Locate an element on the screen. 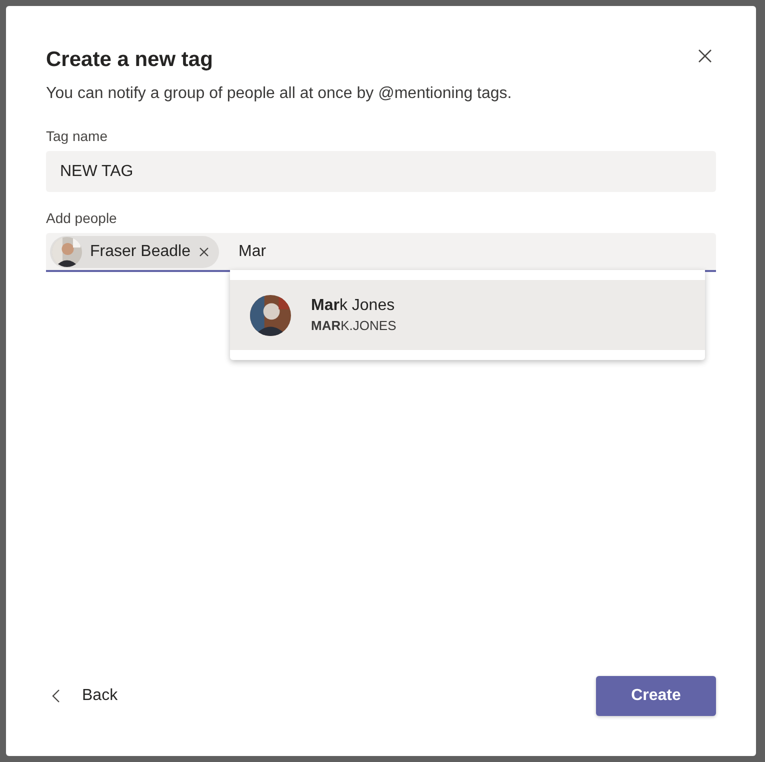 Image resolution: width=765 pixels, height=762 pixels. tag-name-field: NEW TAG is located at coordinates (381, 171).